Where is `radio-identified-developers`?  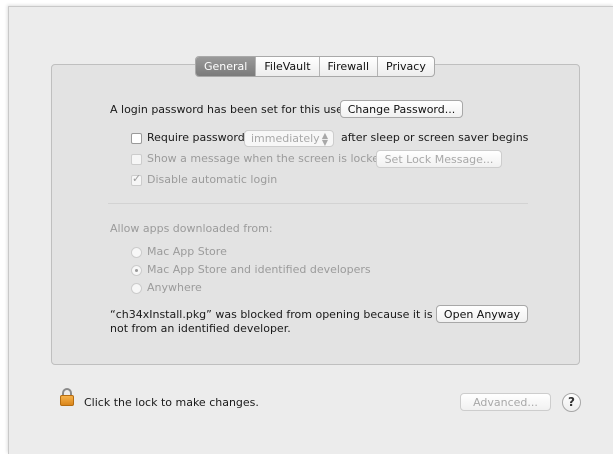
radio-identified-developers is located at coordinates (136, 270).